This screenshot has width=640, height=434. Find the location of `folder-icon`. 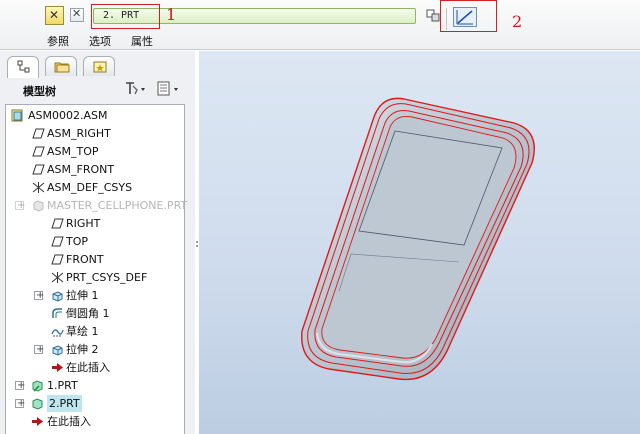

folder-icon is located at coordinates (62, 67).